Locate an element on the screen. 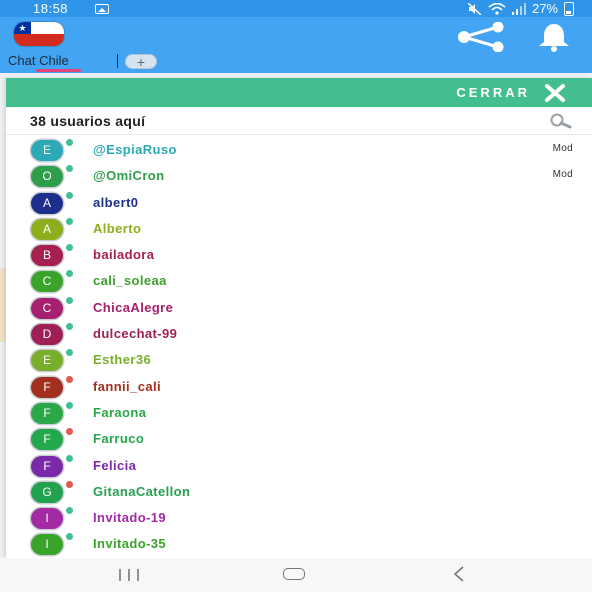  close-icon is located at coordinates (555, 93).